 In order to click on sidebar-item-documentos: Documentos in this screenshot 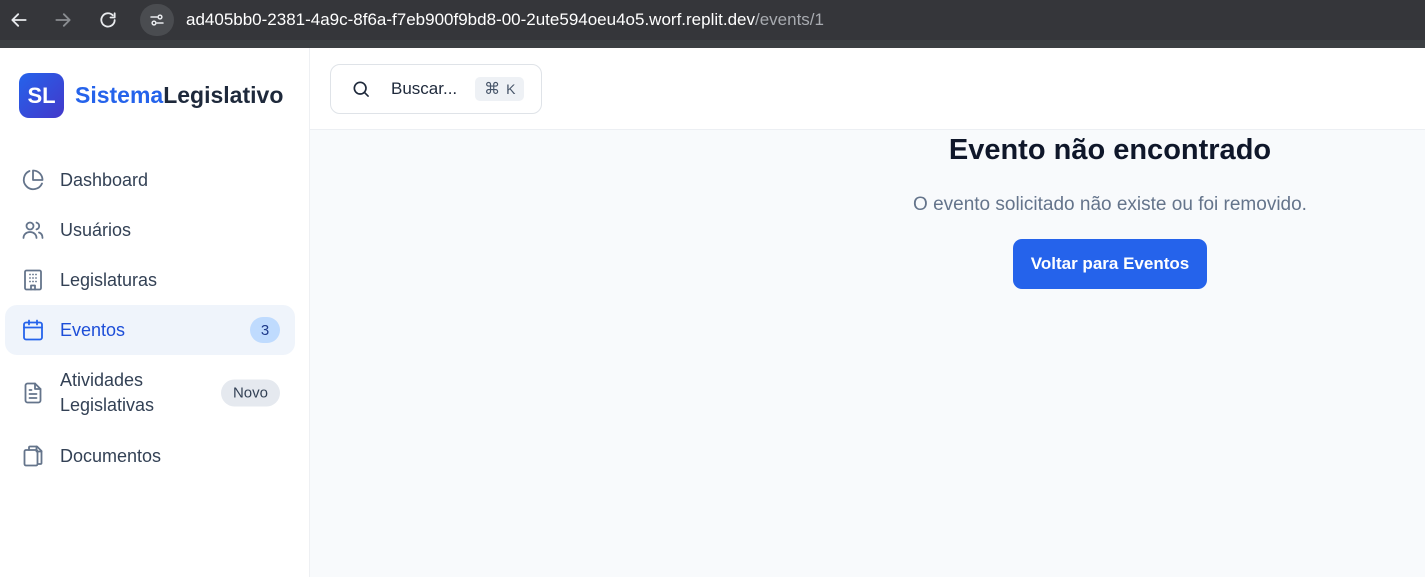, I will do `click(150, 456)`.